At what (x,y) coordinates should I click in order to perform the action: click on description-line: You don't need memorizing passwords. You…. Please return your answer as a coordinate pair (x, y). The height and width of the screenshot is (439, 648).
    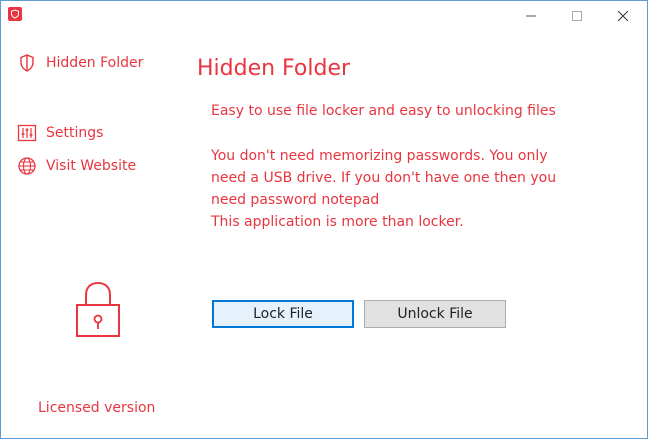
    Looking at the image, I should click on (379, 156).